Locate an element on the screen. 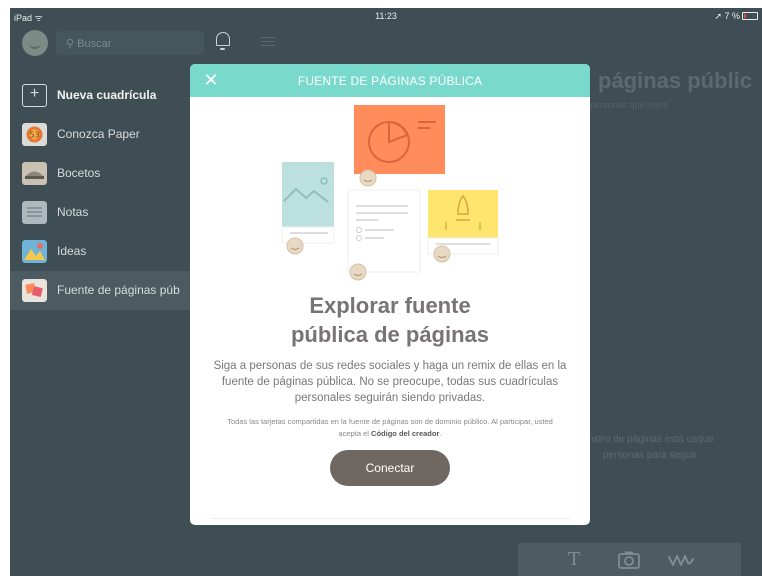  scribble-icon is located at coordinates (681, 560).